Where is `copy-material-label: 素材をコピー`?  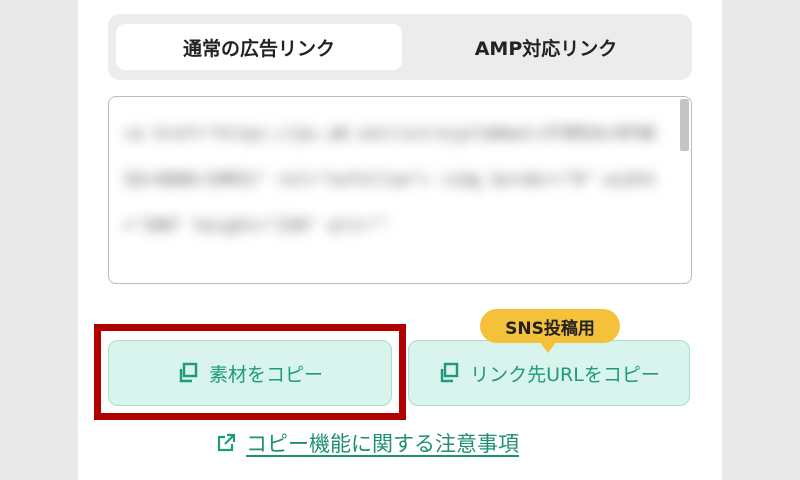 copy-material-label: 素材をコピー is located at coordinates (265, 374).